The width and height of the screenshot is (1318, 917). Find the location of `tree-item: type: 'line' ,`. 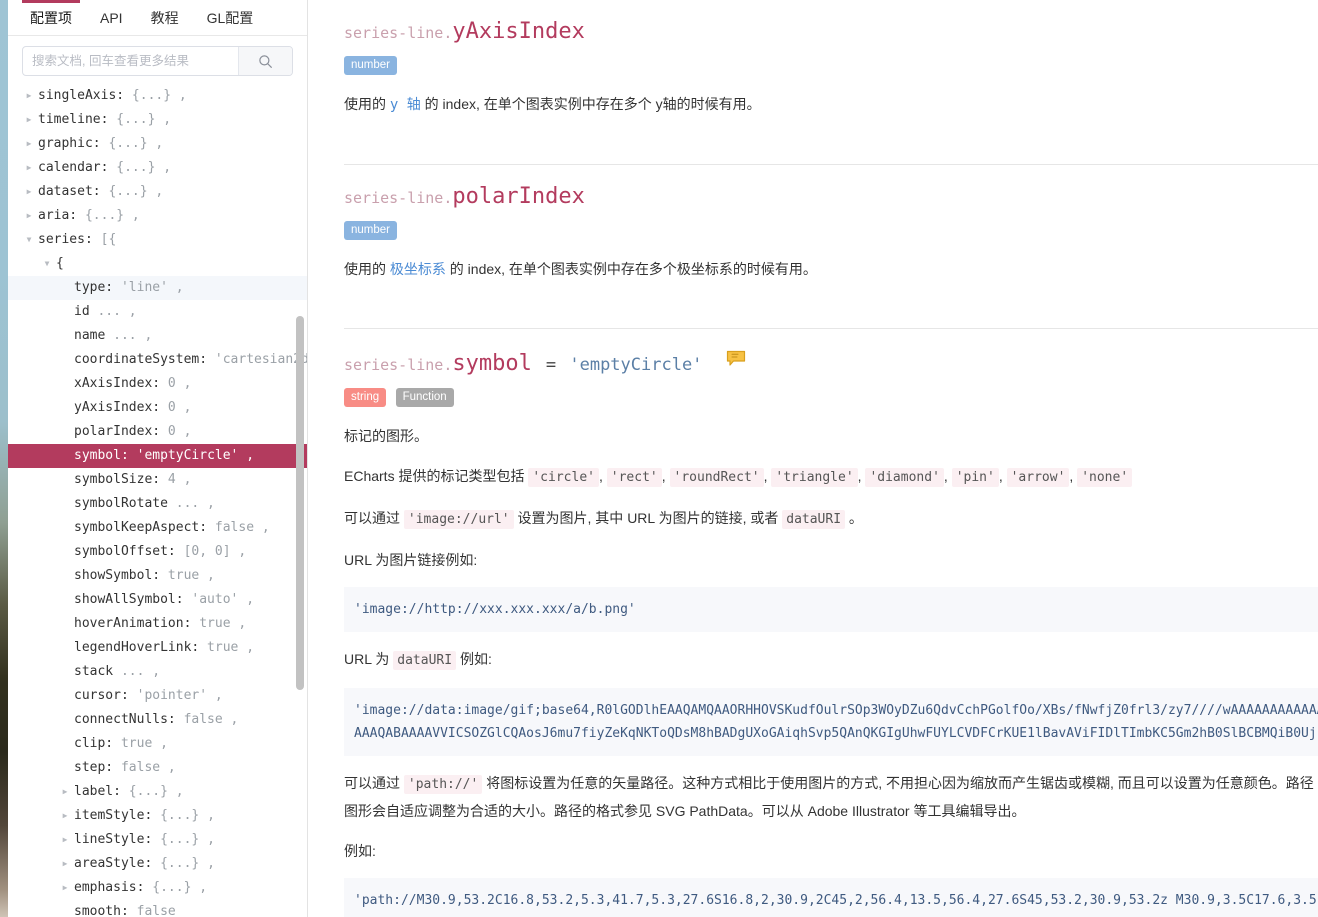

tree-item: type: 'line' , is located at coordinates (157, 288).